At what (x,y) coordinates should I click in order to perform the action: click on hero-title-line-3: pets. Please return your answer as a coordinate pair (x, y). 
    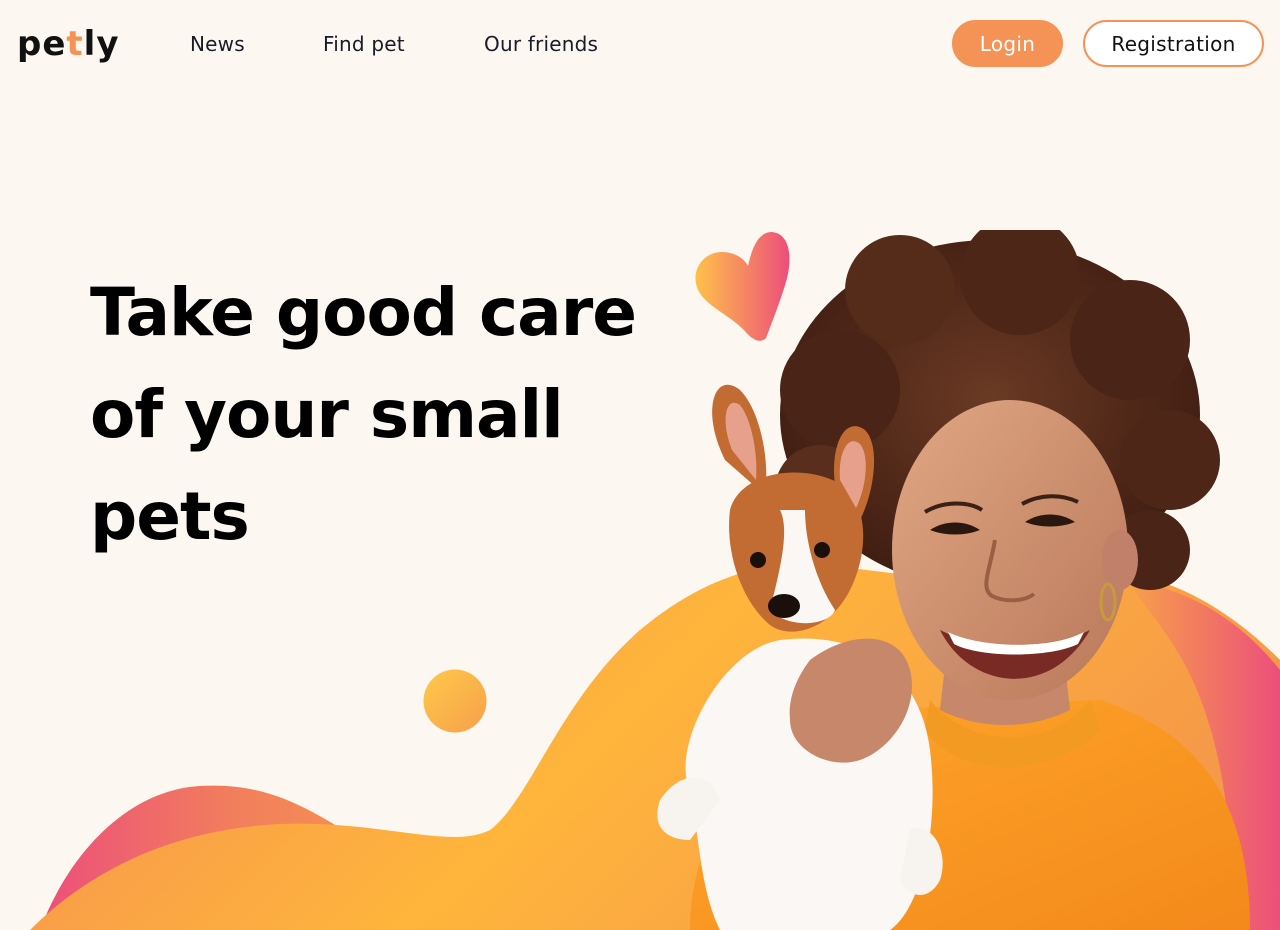
    Looking at the image, I should click on (170, 516).